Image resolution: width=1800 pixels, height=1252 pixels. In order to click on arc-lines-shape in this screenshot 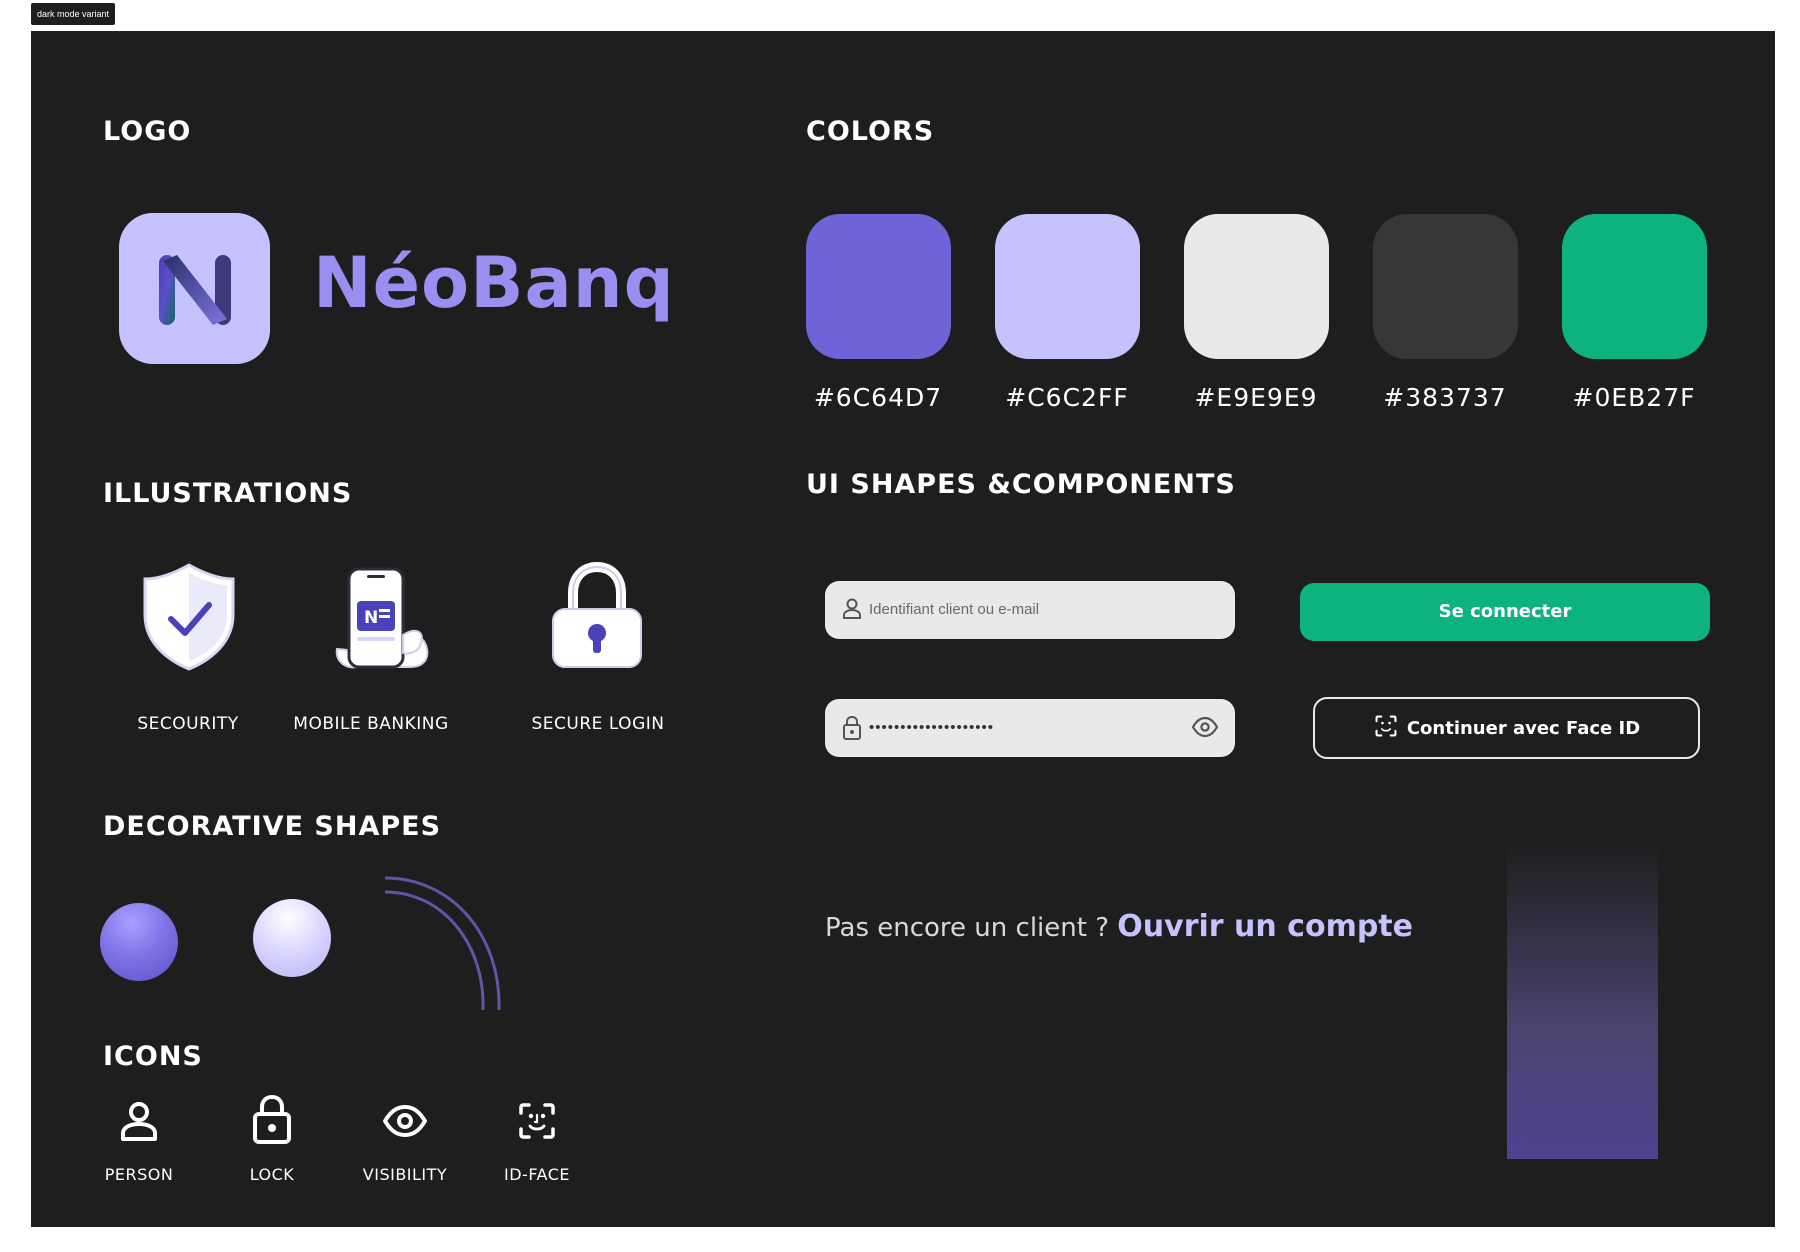, I will do `click(442, 943)`.